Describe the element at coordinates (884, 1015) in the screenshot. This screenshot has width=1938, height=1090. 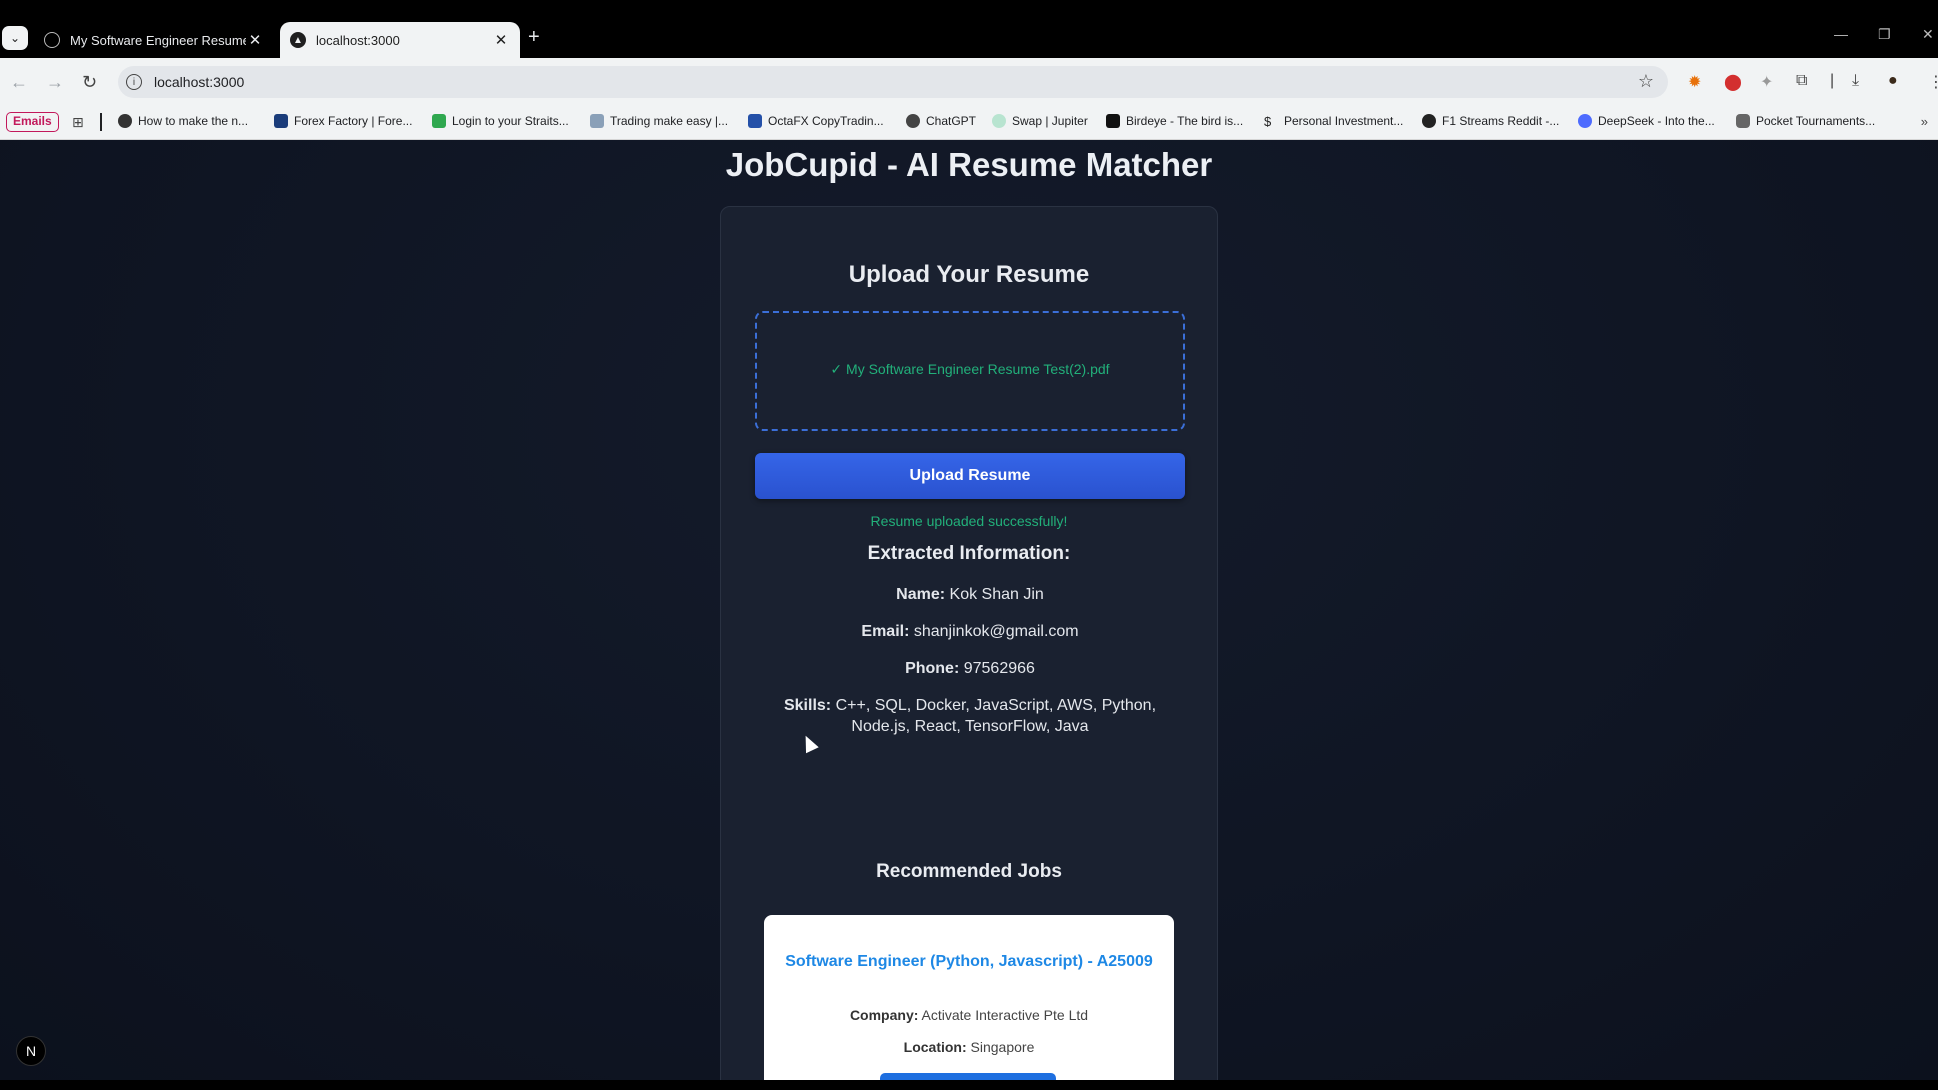
I see `field-label: Company:` at that location.